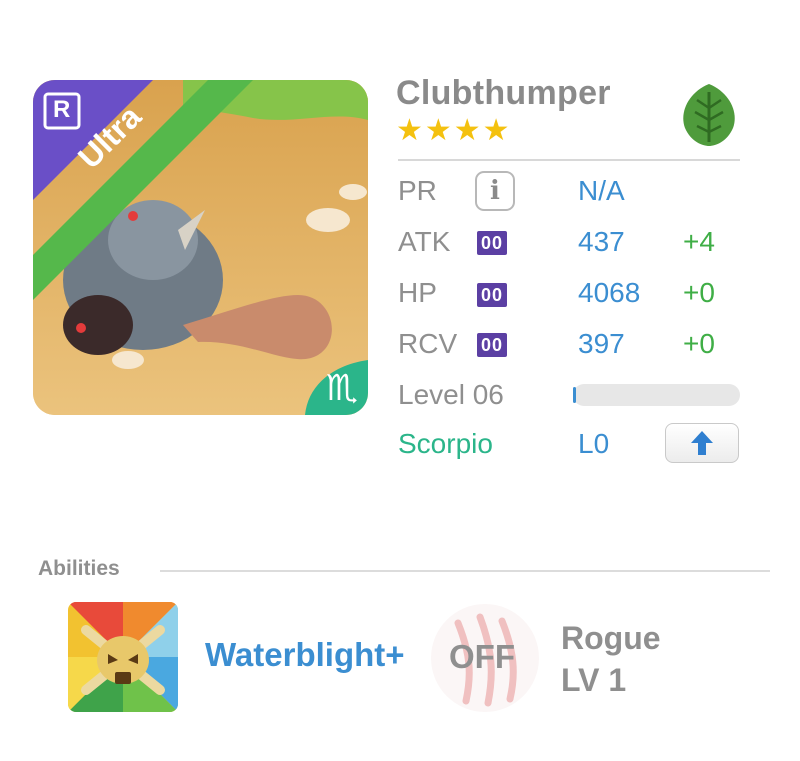  I want to click on pr-label: PR, so click(417, 190).